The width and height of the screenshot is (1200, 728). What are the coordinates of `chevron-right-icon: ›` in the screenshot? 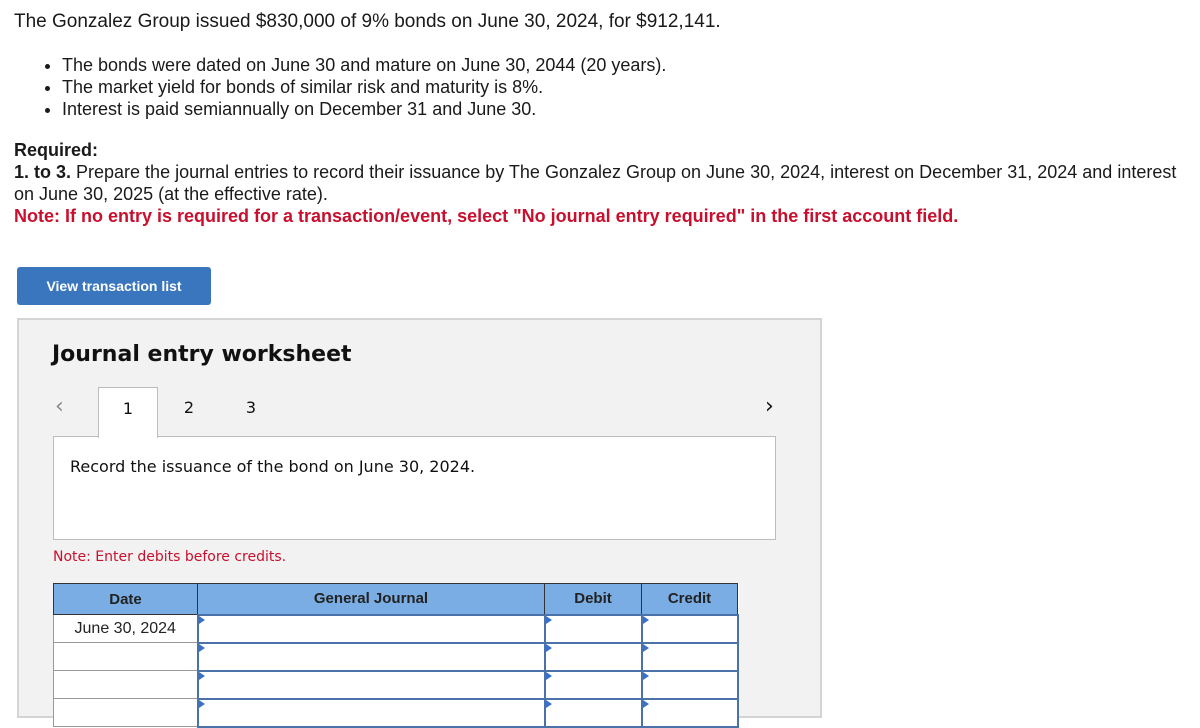 It's located at (769, 406).